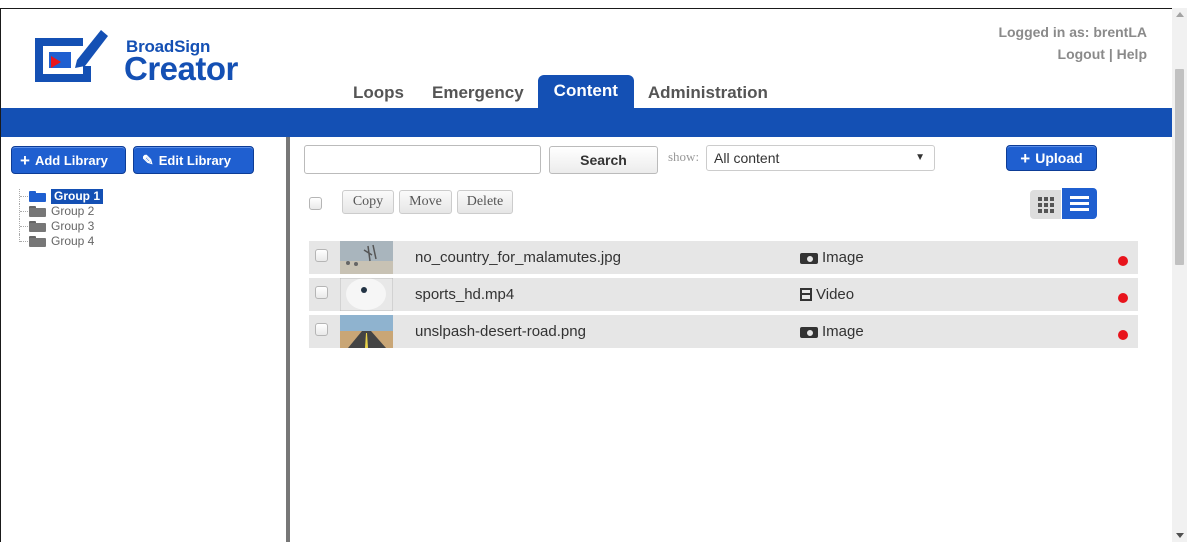 This screenshot has width=1187, height=542. I want to click on page-scrollbar, so click(1179, 275).